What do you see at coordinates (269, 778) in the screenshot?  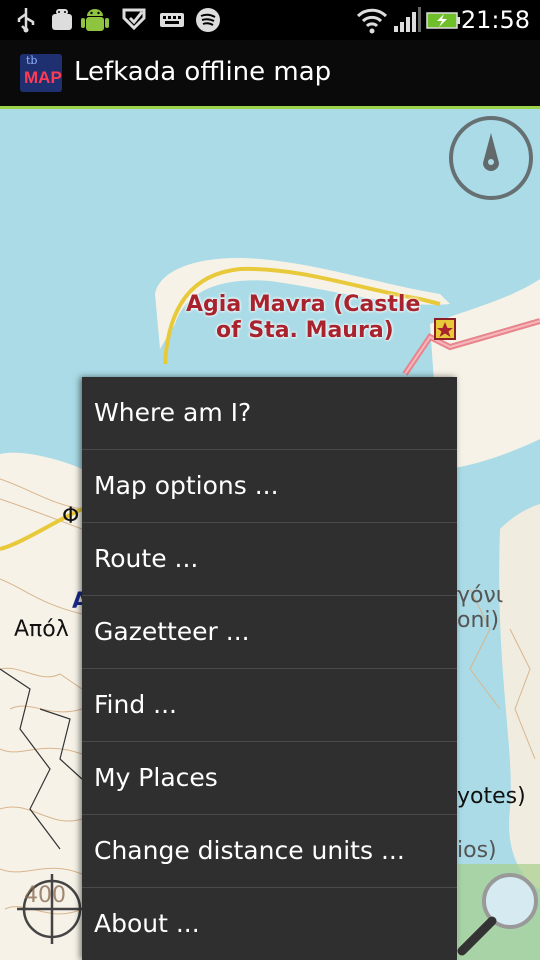 I see `menu-item-my-places: My Places` at bounding box center [269, 778].